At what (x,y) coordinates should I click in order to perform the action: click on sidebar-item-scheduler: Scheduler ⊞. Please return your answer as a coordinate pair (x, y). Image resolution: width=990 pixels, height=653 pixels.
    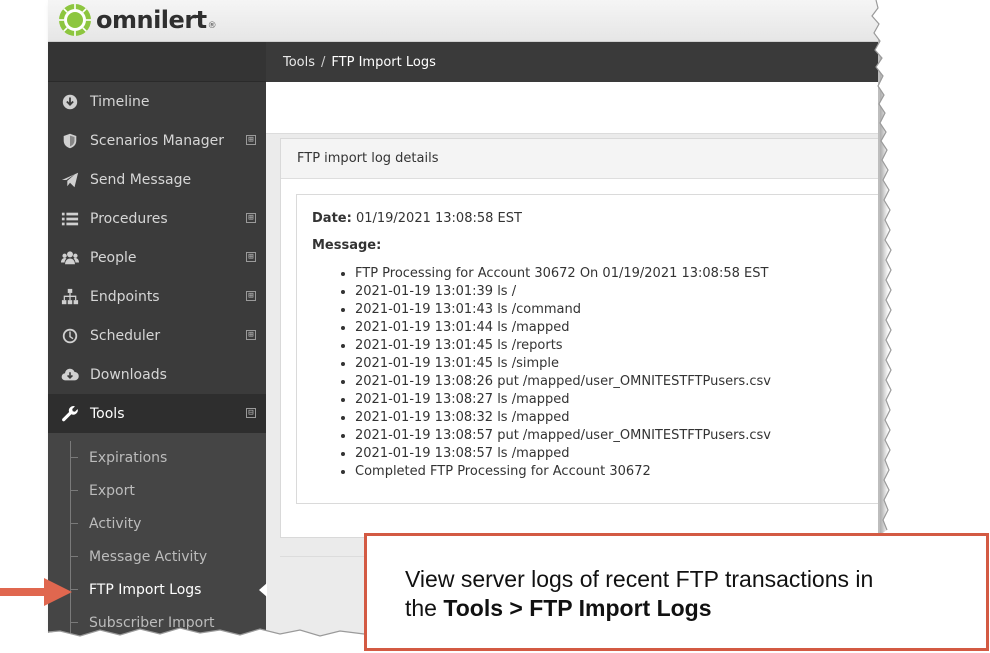
    Looking at the image, I should click on (157, 335).